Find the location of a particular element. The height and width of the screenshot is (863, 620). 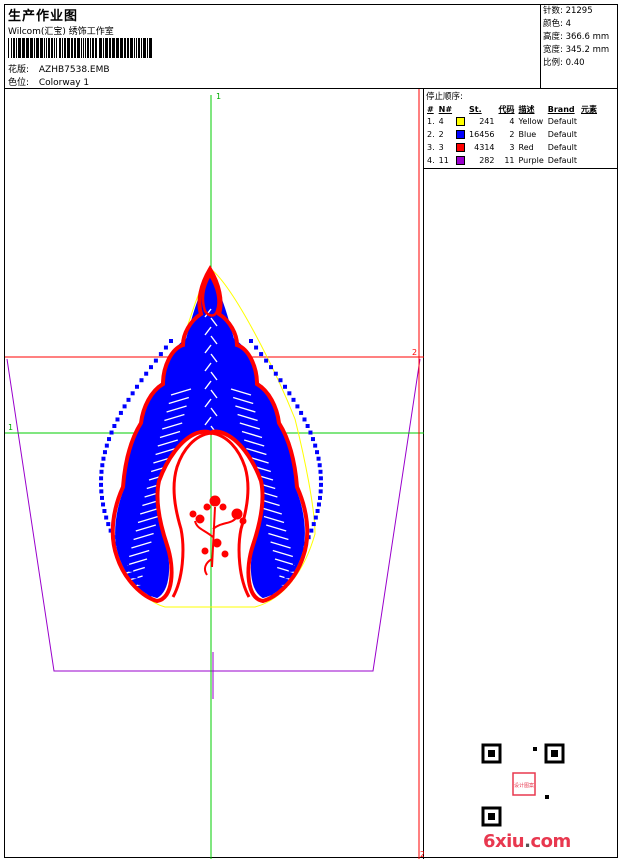

guide-v2-label: 2 is located at coordinates (422, 854).